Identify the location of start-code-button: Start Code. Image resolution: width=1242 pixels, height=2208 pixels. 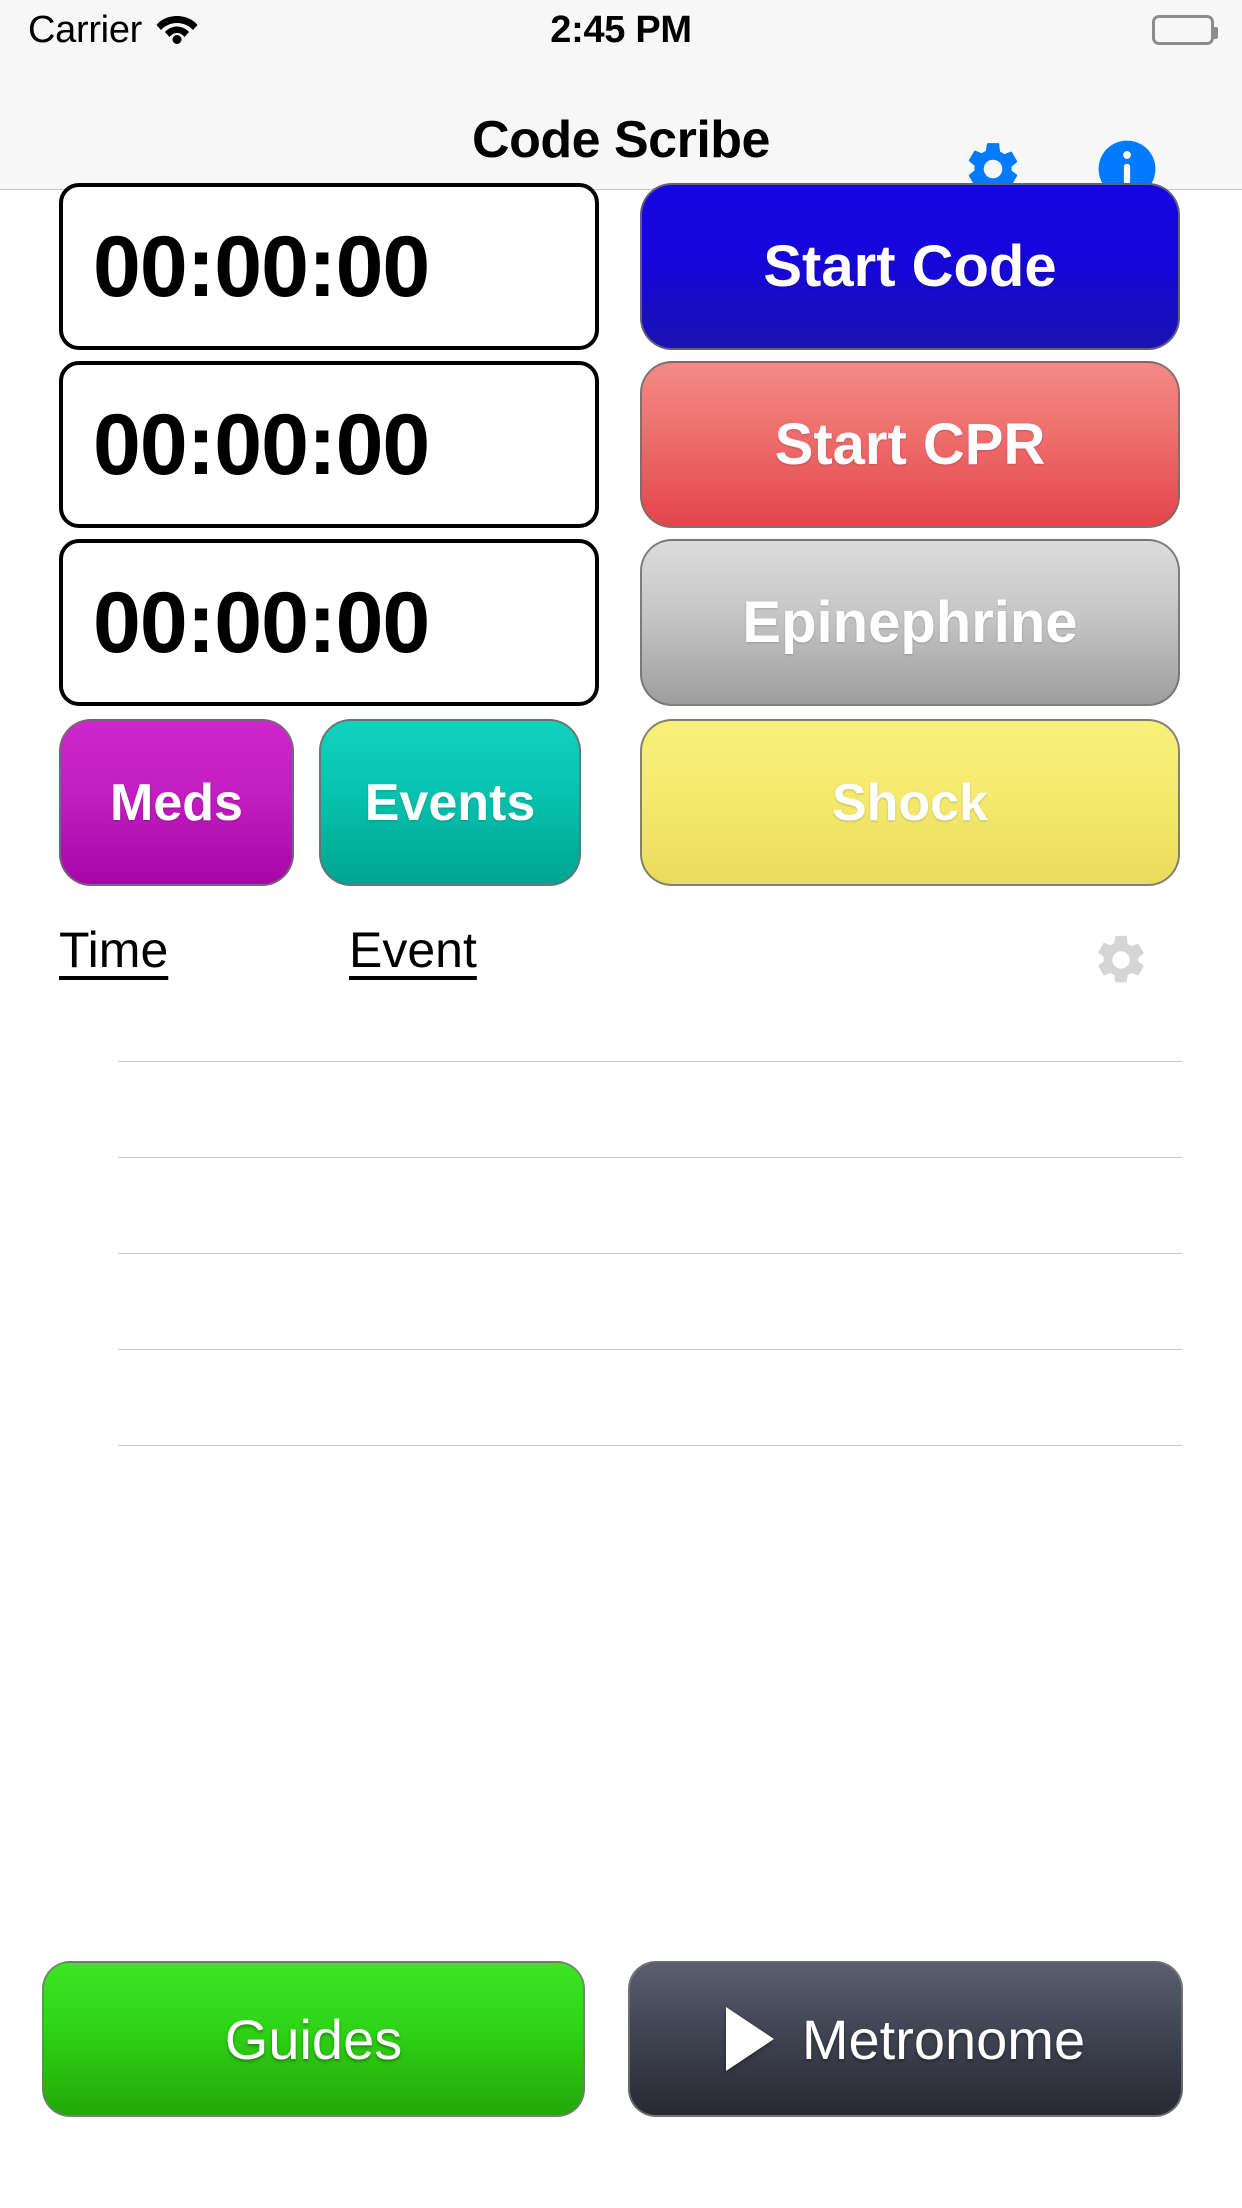
(910, 266).